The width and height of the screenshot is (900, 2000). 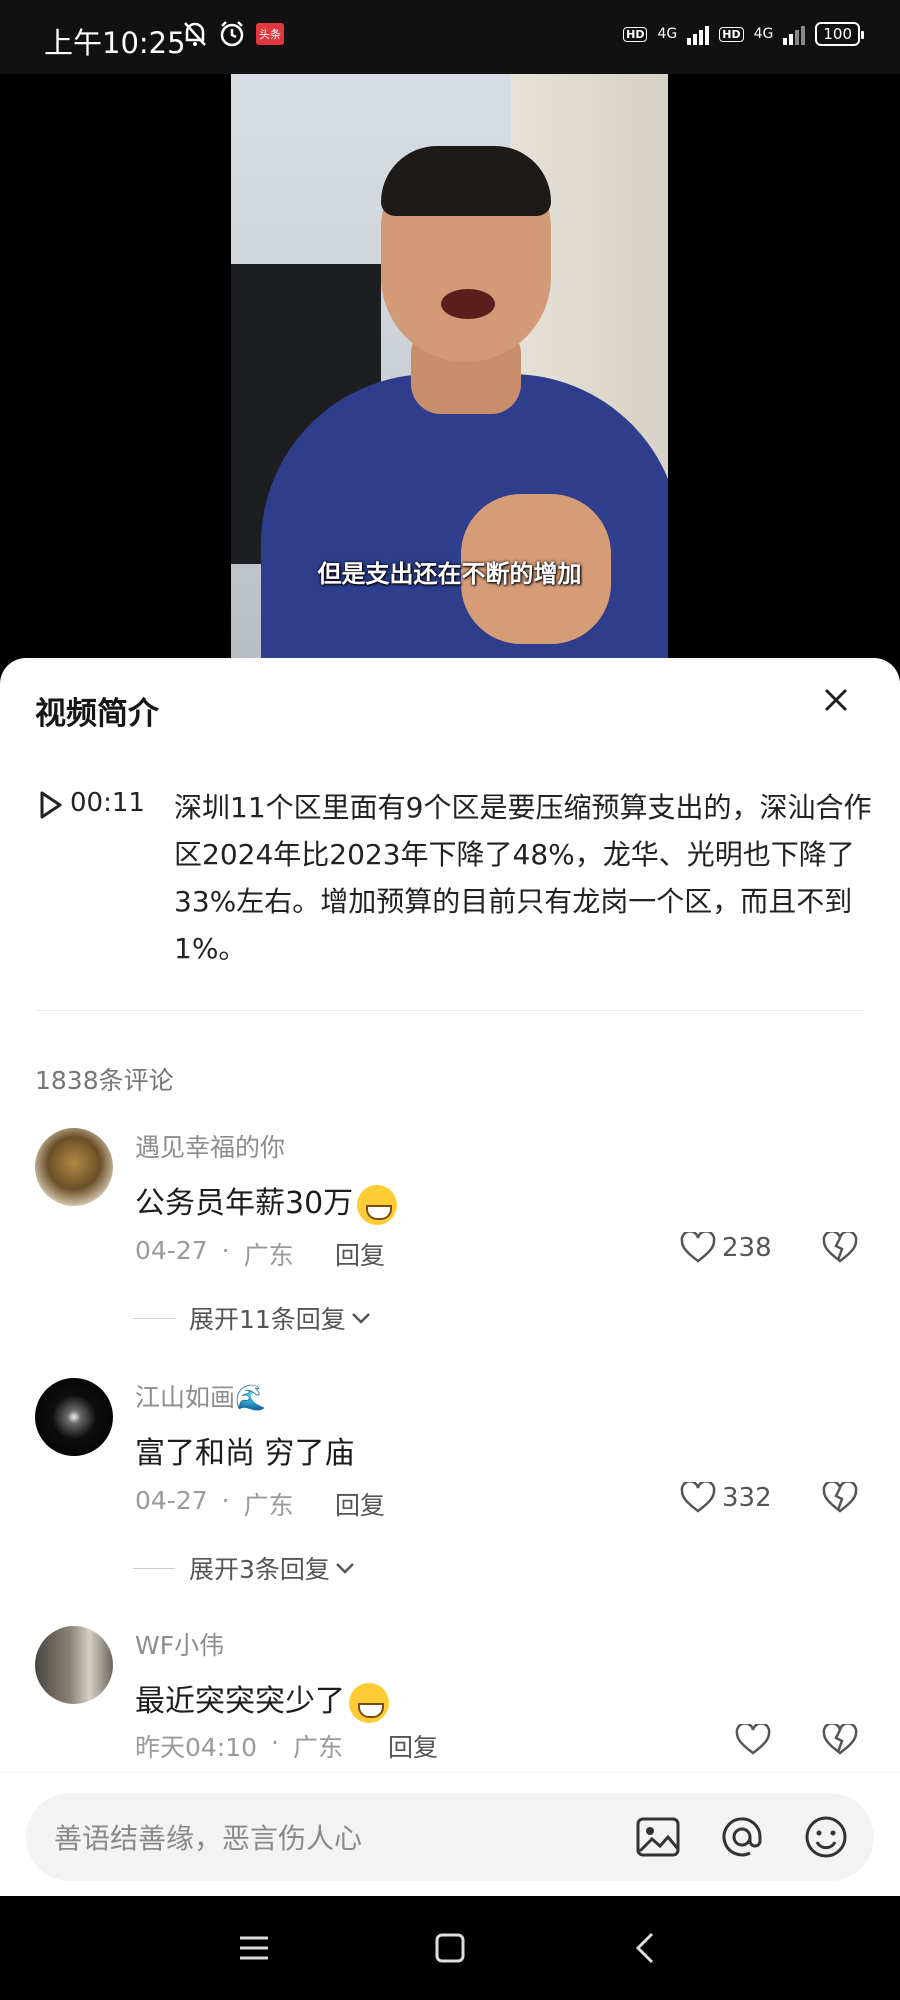 I want to click on close-button, so click(x=836, y=700).